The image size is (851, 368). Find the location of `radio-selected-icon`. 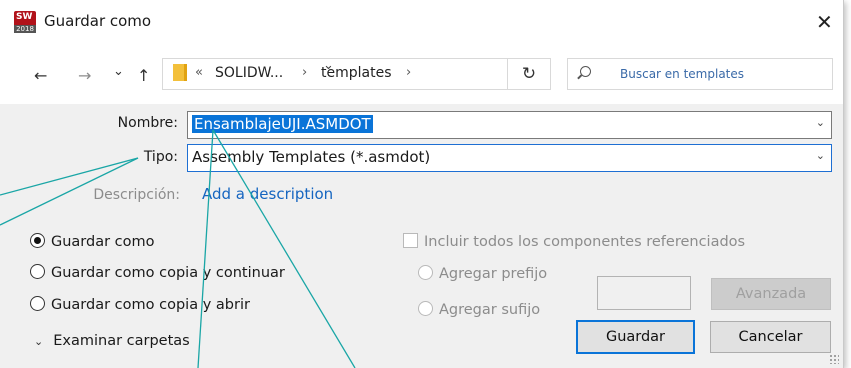

radio-selected-icon is located at coordinates (37, 240).